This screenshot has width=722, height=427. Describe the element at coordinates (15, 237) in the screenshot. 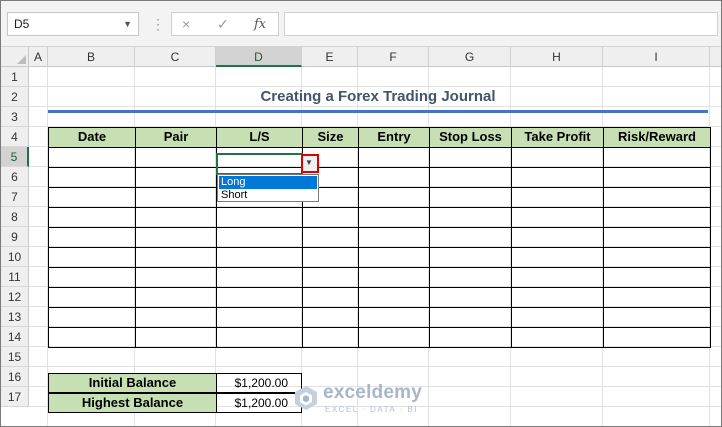

I see `row-header-9: 9` at that location.